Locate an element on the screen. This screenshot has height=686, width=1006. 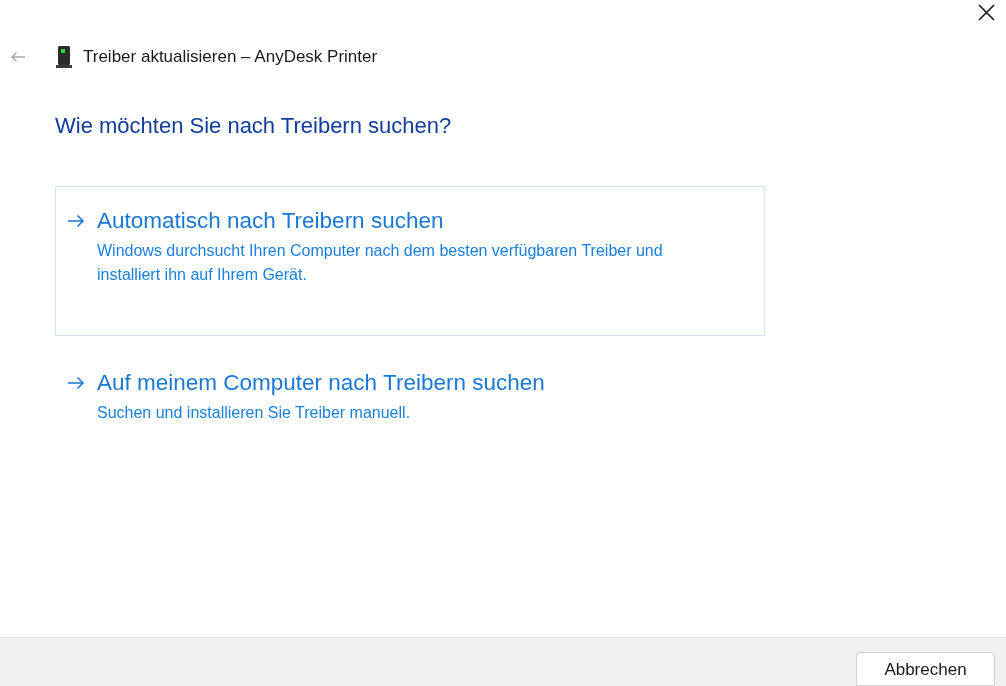
page-heading: Wie möchten Sie nach Treibern suchen? is located at coordinates (253, 126).